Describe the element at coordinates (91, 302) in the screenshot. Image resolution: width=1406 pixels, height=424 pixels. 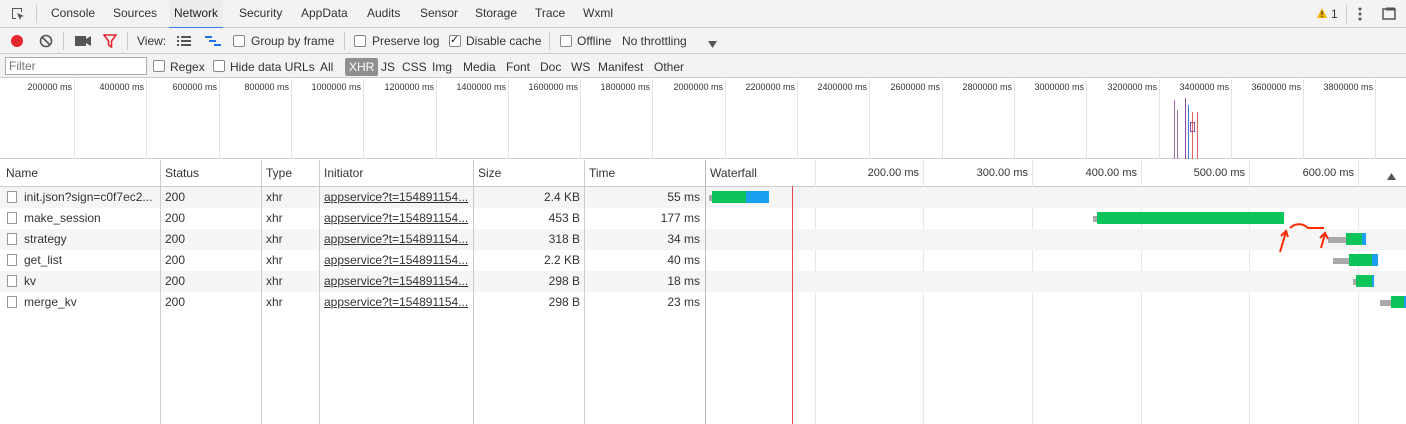
I see `cell-name: merge_kv` at that location.